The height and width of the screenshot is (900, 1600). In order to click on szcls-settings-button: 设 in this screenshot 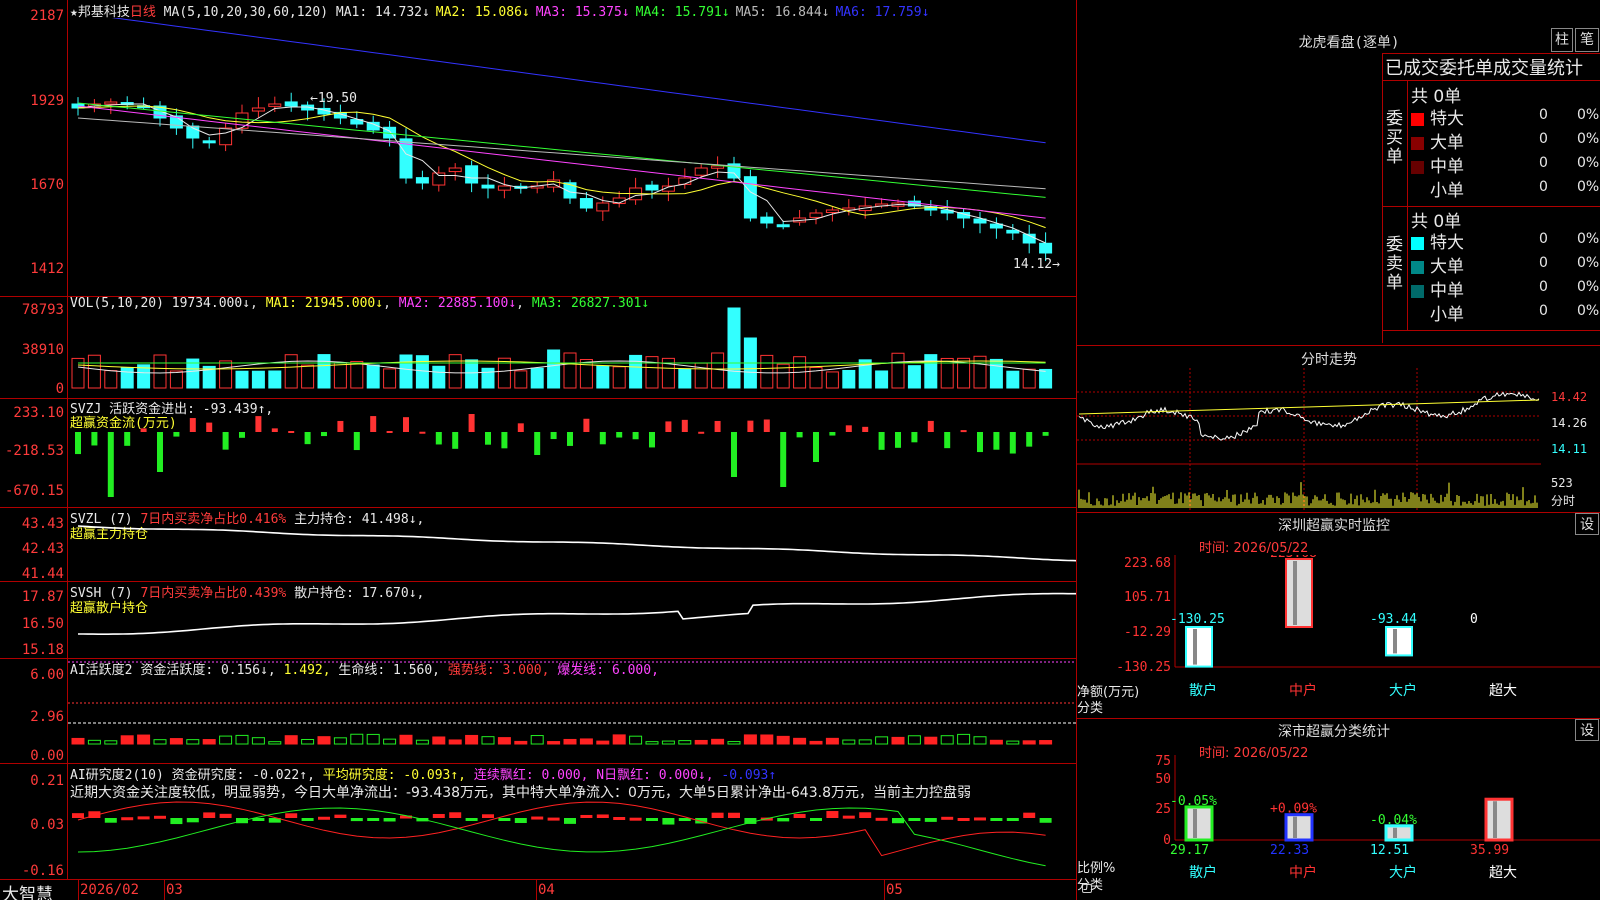, I will do `click(1587, 730)`.